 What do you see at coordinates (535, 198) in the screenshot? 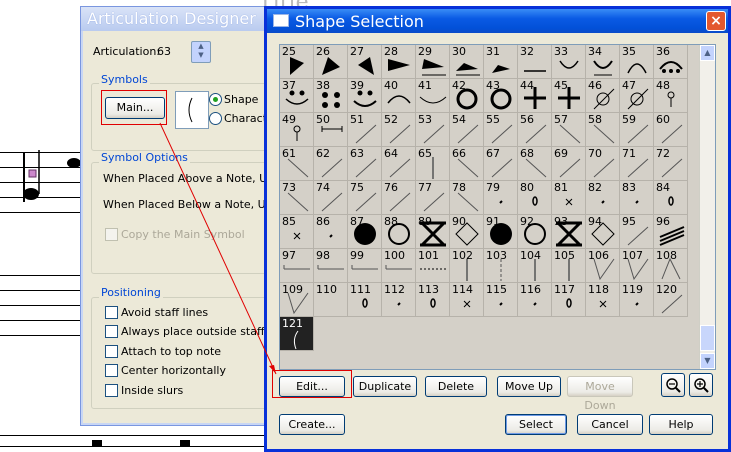
I see `shape-cell: 80` at bounding box center [535, 198].